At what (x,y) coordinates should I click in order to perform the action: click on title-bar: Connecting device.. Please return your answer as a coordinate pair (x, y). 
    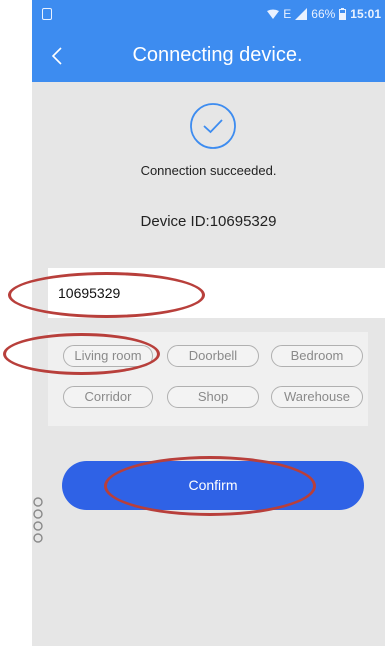
    Looking at the image, I should click on (208, 56).